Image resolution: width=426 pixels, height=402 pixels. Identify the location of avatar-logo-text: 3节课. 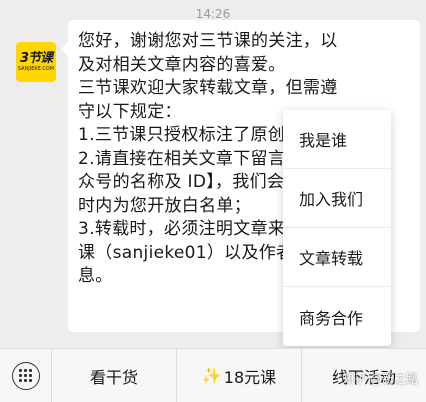
(36, 58).